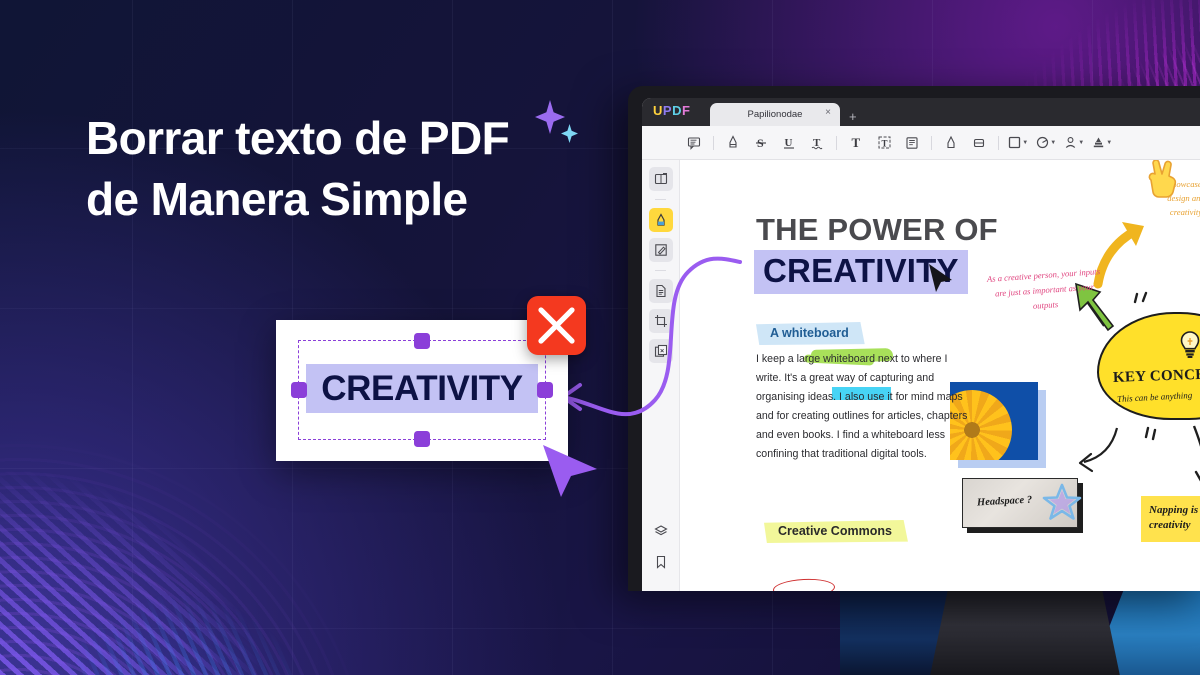 The height and width of the screenshot is (675, 1200). I want to click on logo-letter-p: P, so click(667, 110).